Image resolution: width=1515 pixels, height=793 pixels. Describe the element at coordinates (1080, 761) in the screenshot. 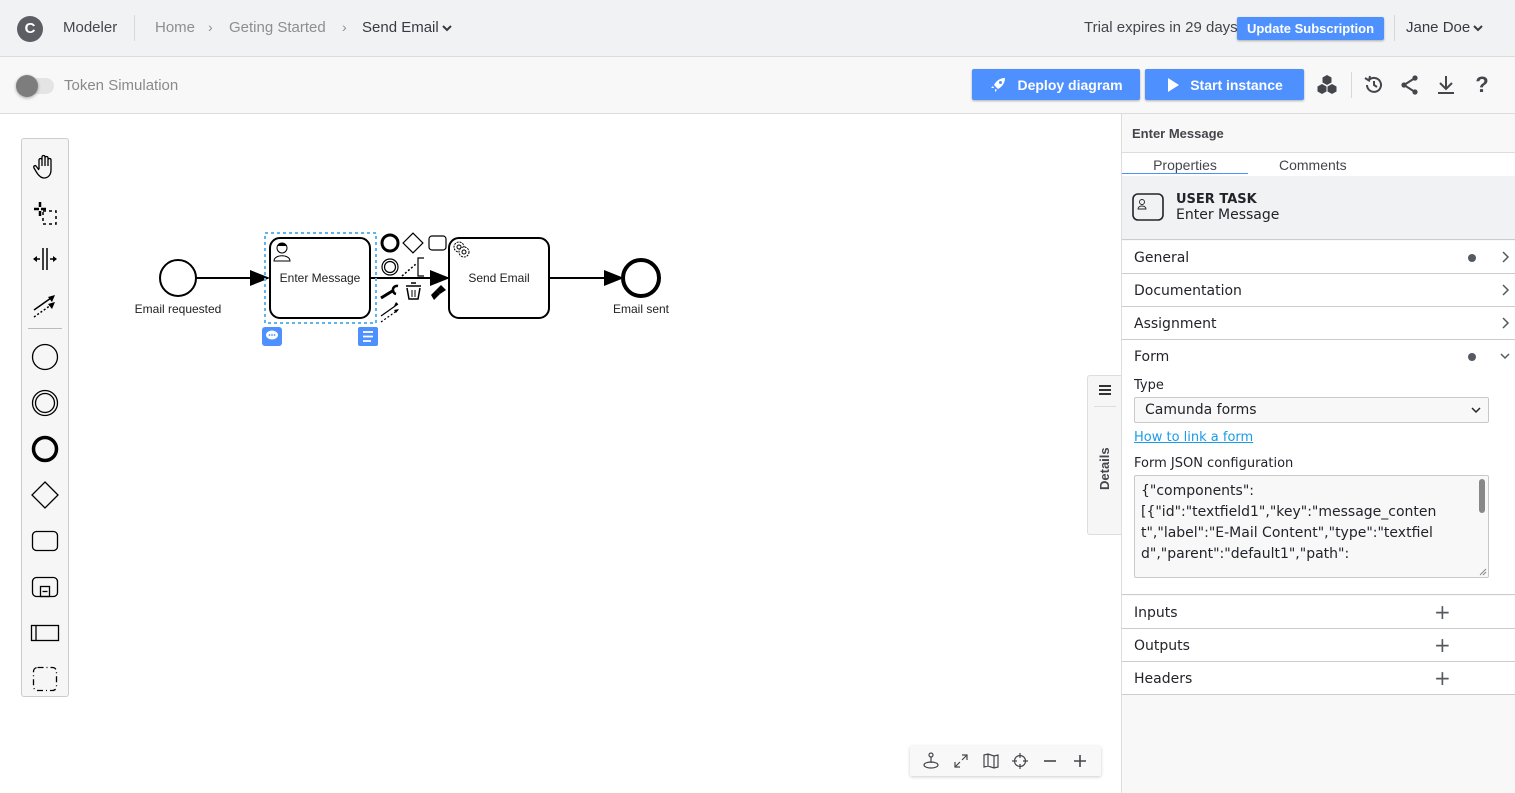

I see `zoom-in-icon` at that location.